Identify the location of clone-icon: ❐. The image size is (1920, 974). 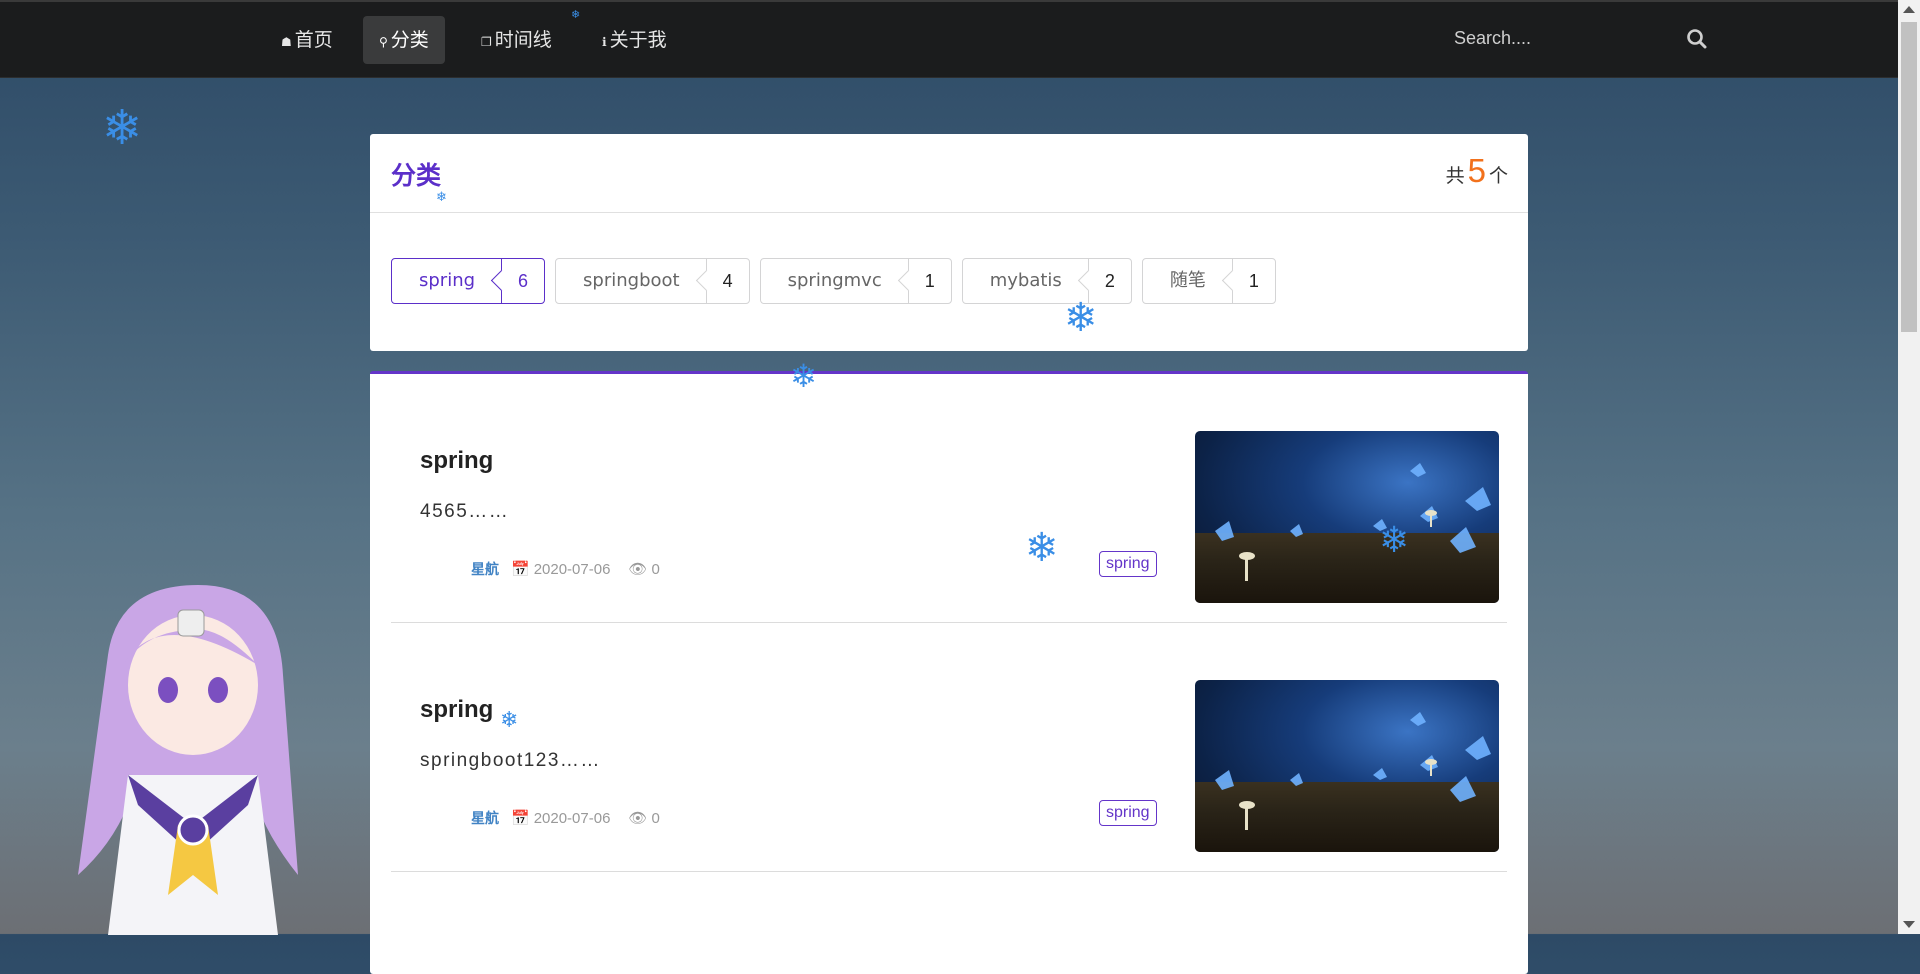
(486, 42).